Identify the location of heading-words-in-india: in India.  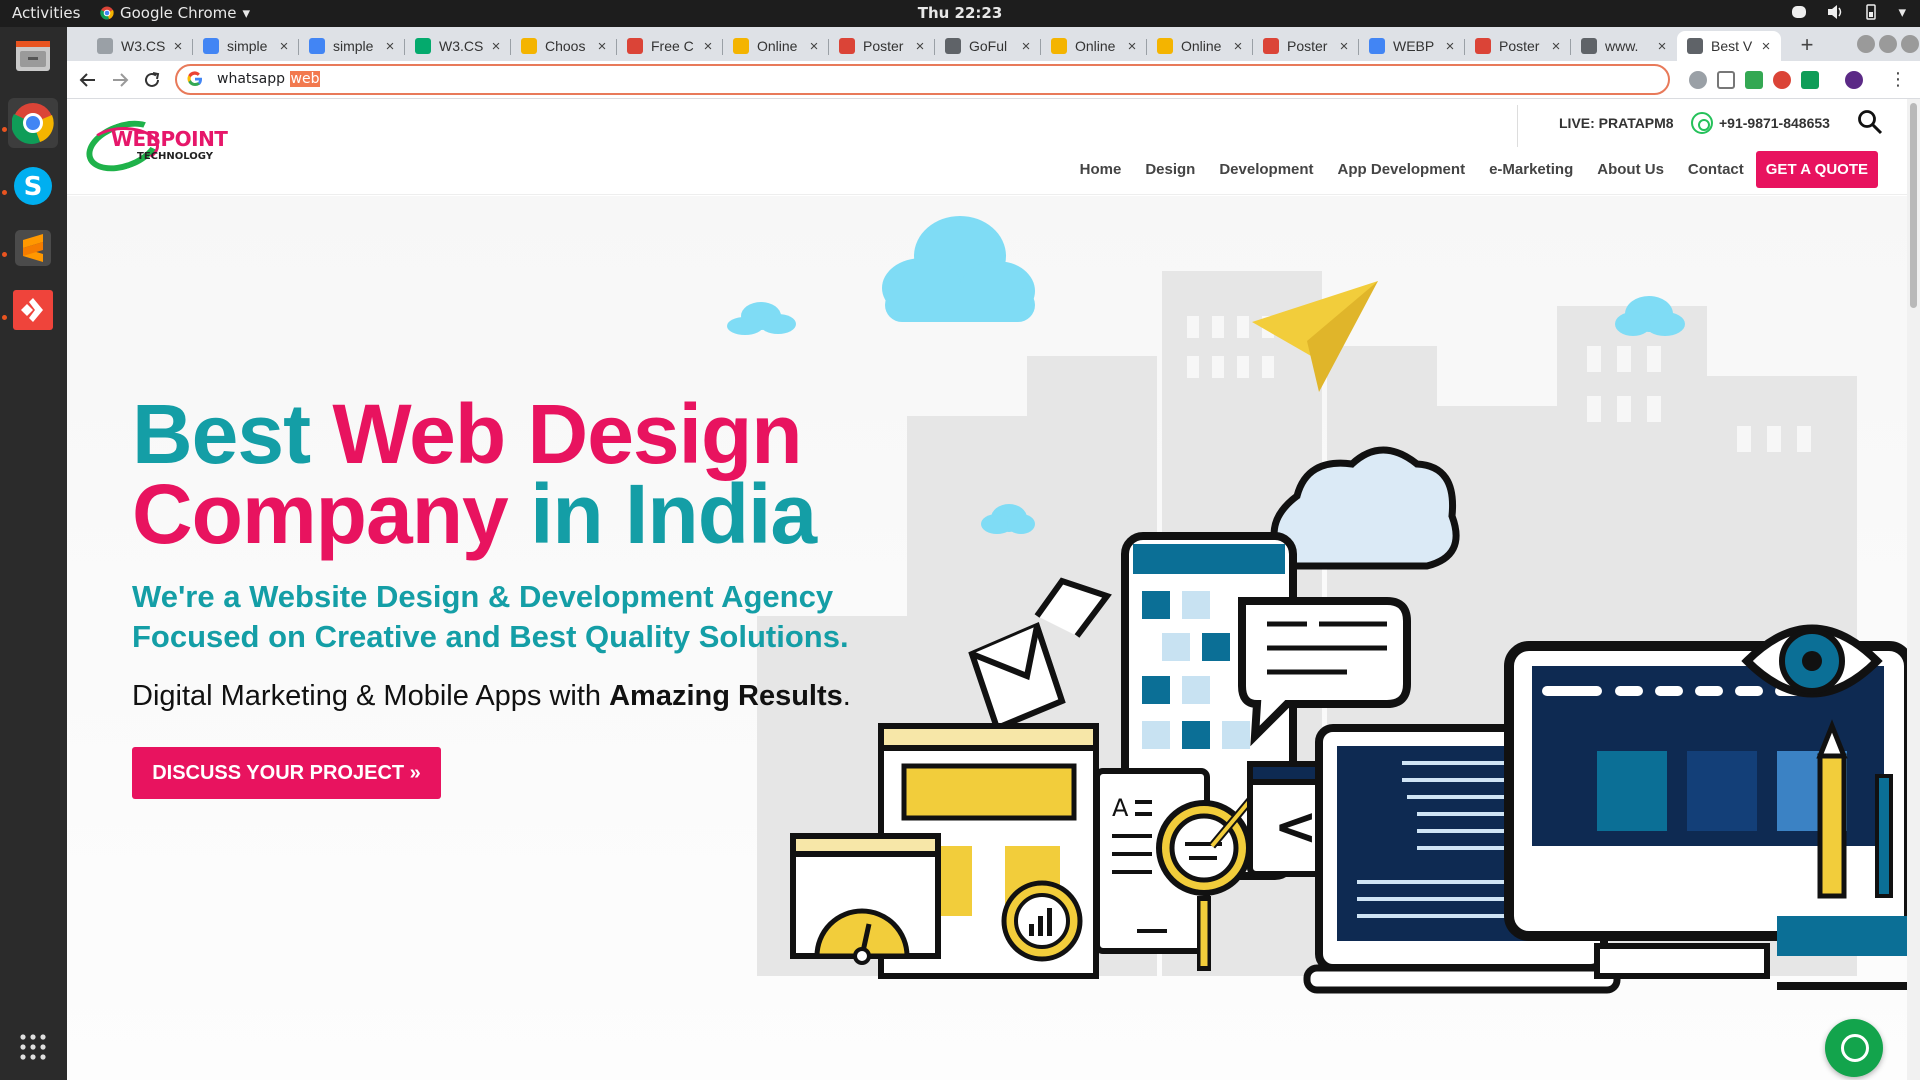
(673, 514).